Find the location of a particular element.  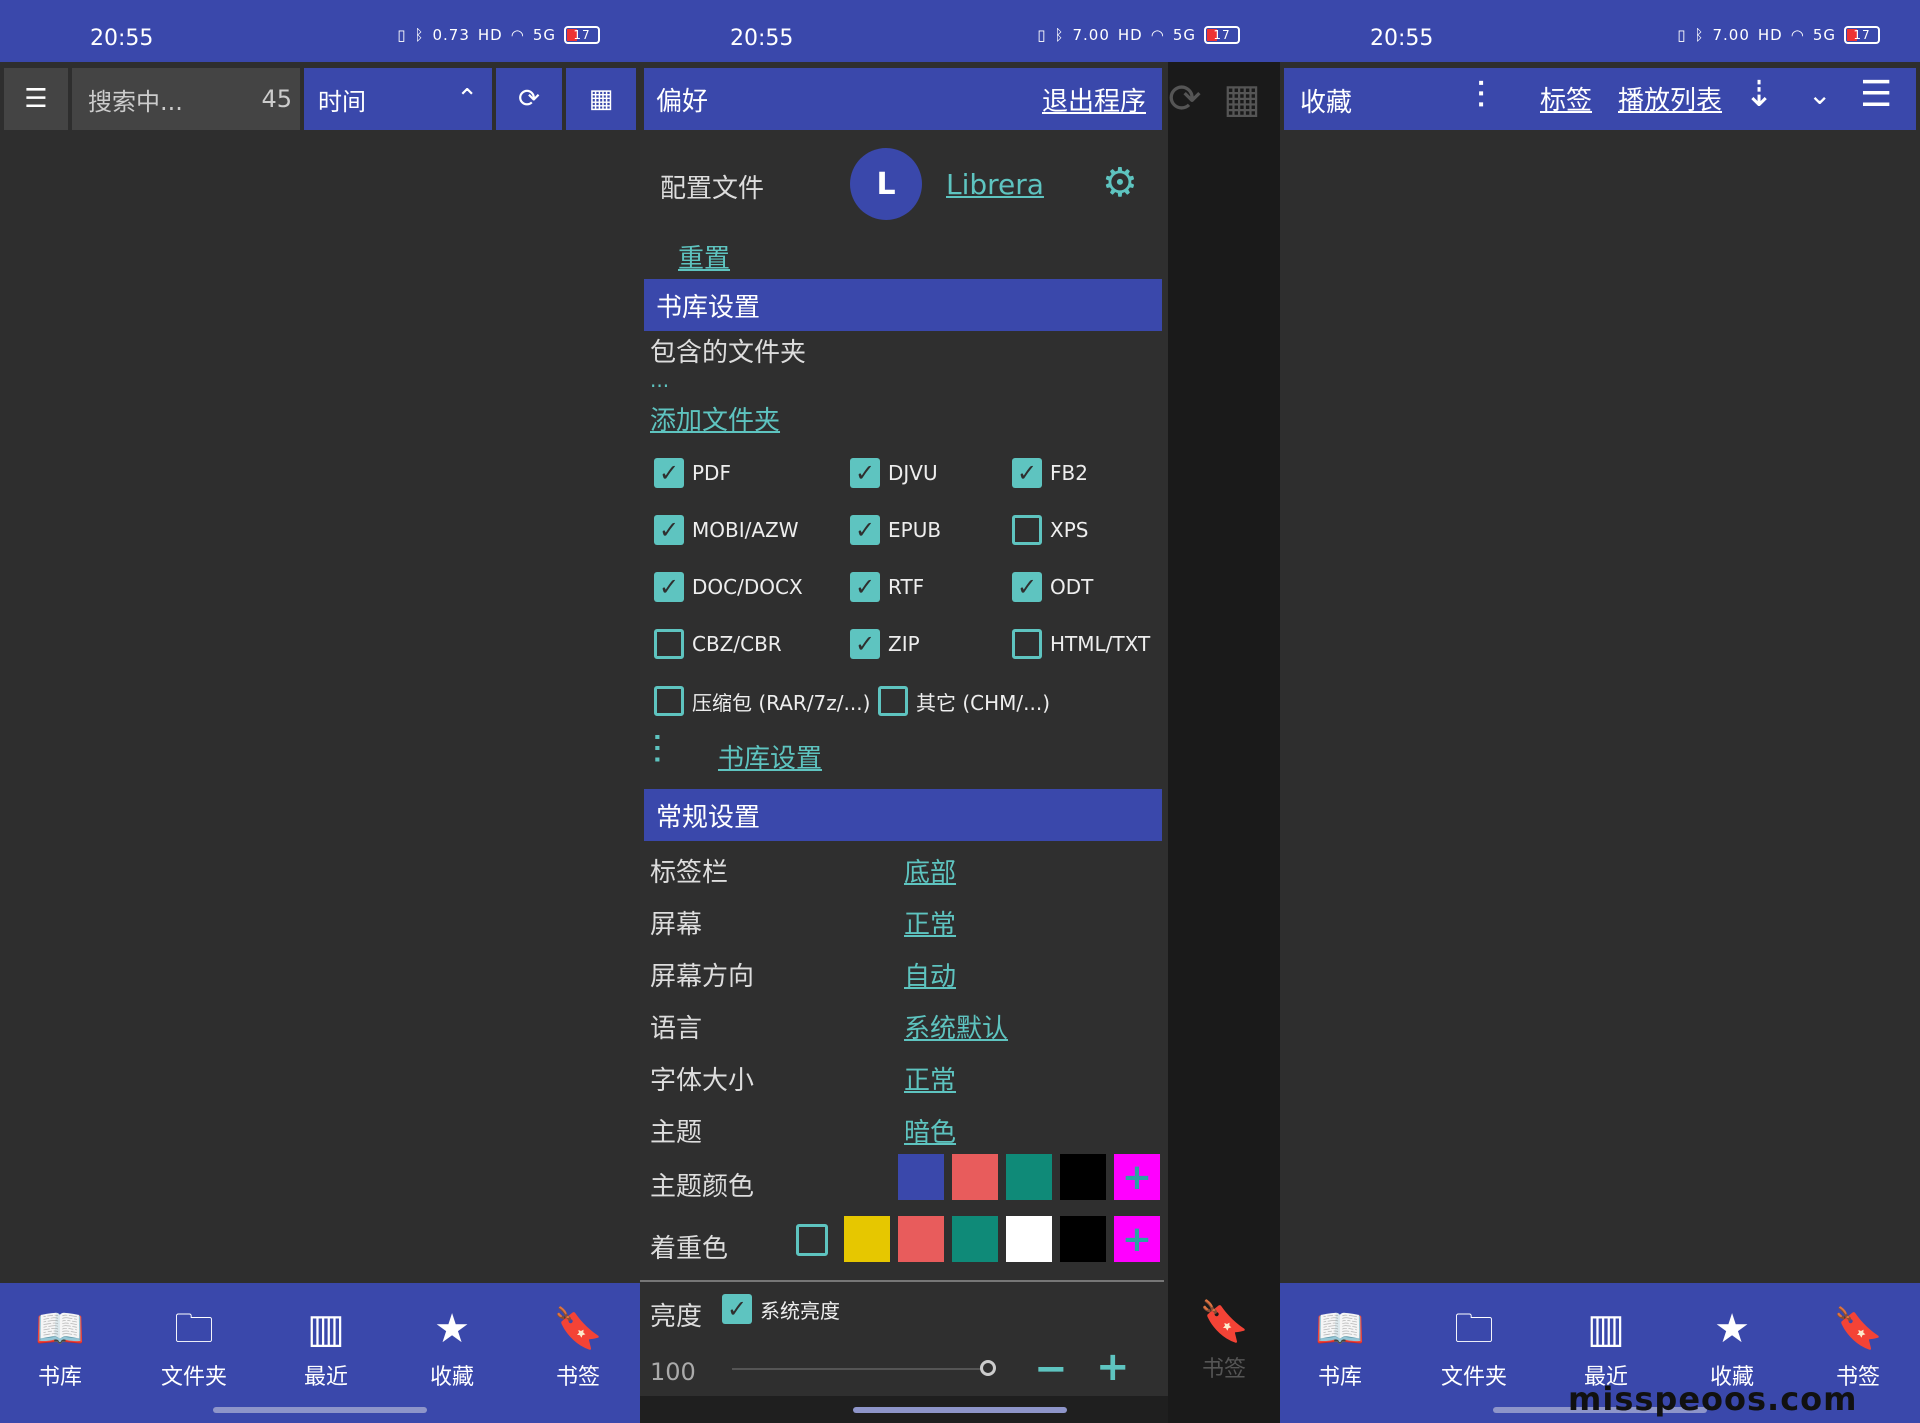

slider-handle is located at coordinates (988, 1368).